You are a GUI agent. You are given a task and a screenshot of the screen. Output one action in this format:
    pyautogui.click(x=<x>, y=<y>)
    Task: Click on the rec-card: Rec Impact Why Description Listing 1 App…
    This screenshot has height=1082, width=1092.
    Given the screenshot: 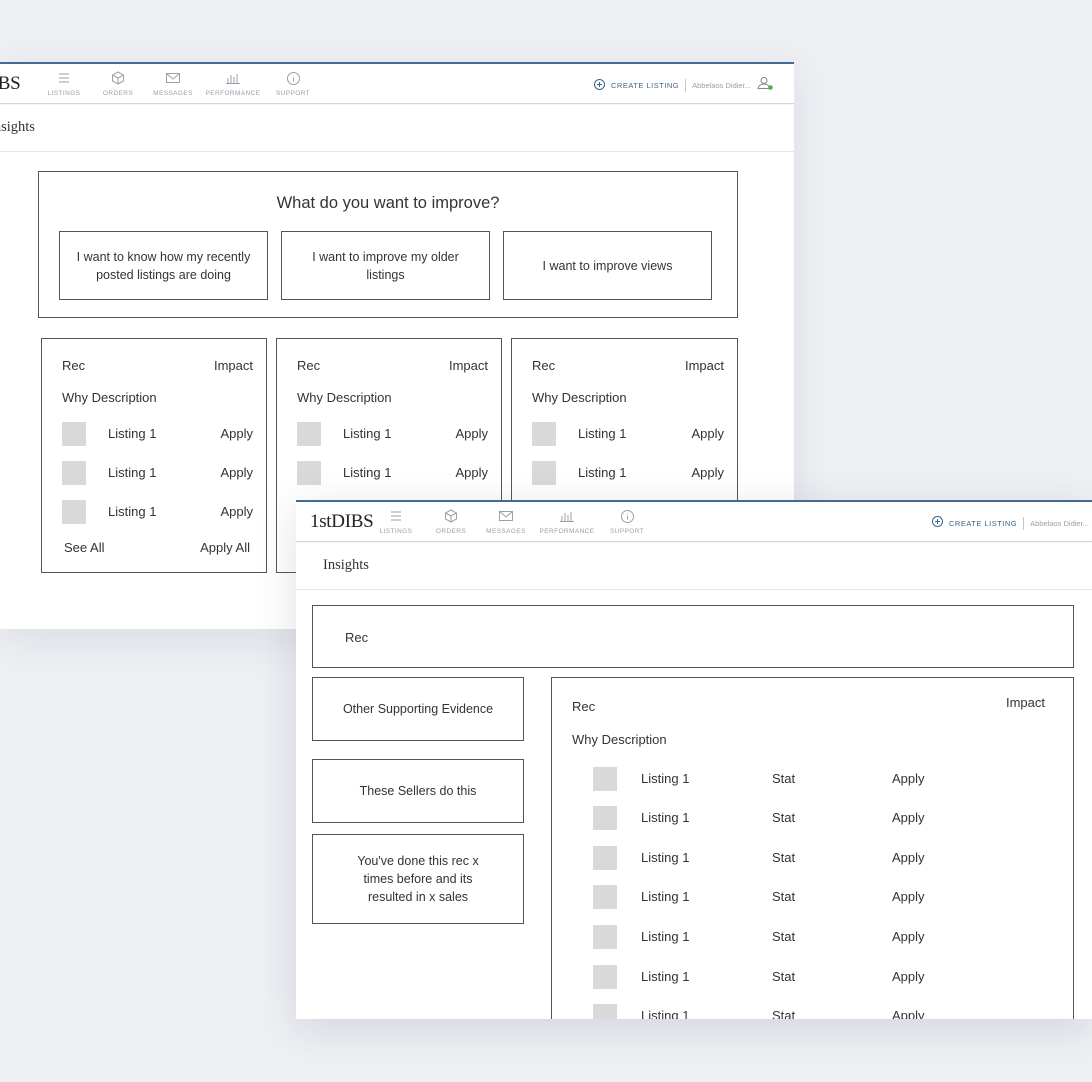 What is the action you would take?
    pyautogui.click(x=154, y=455)
    